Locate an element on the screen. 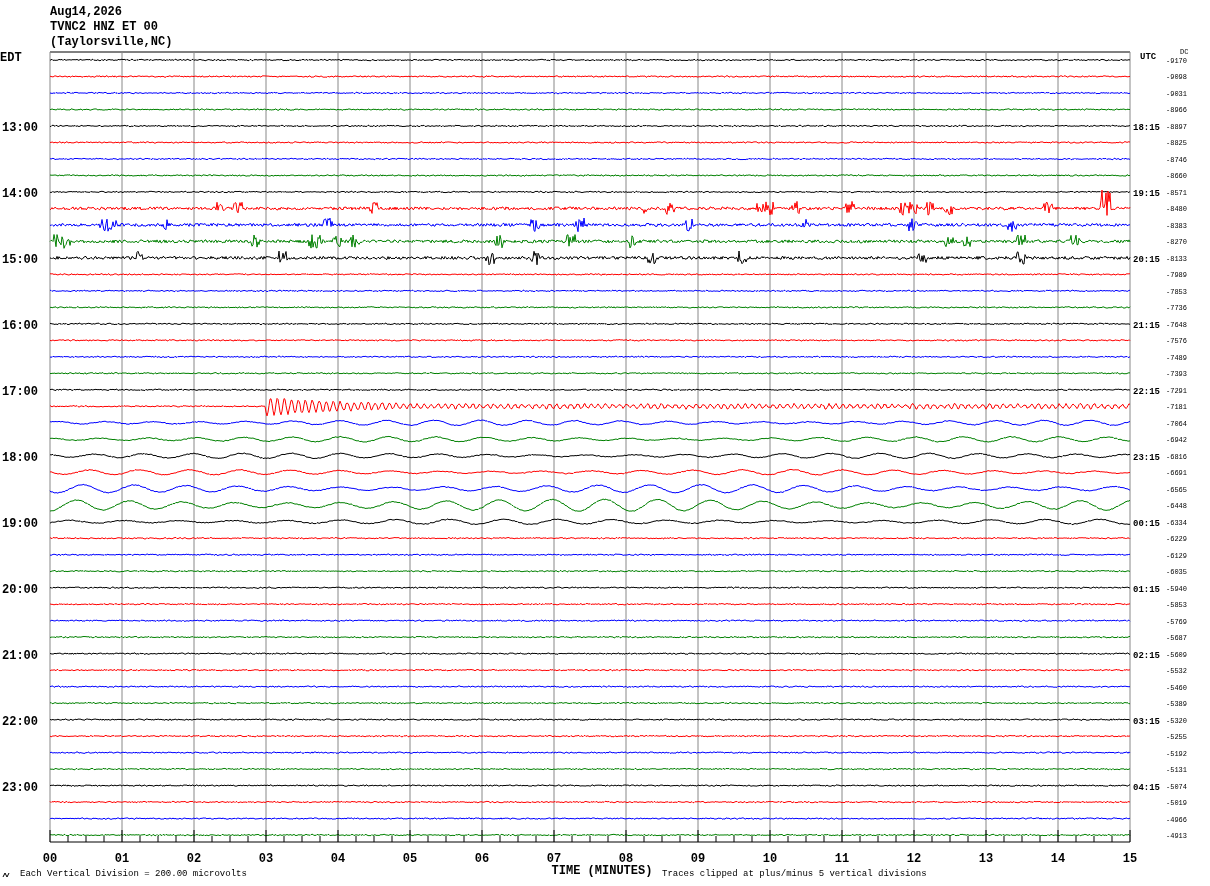 This screenshot has height=886, width=1210. axis-tick-label: 13 is located at coordinates (986, 859).